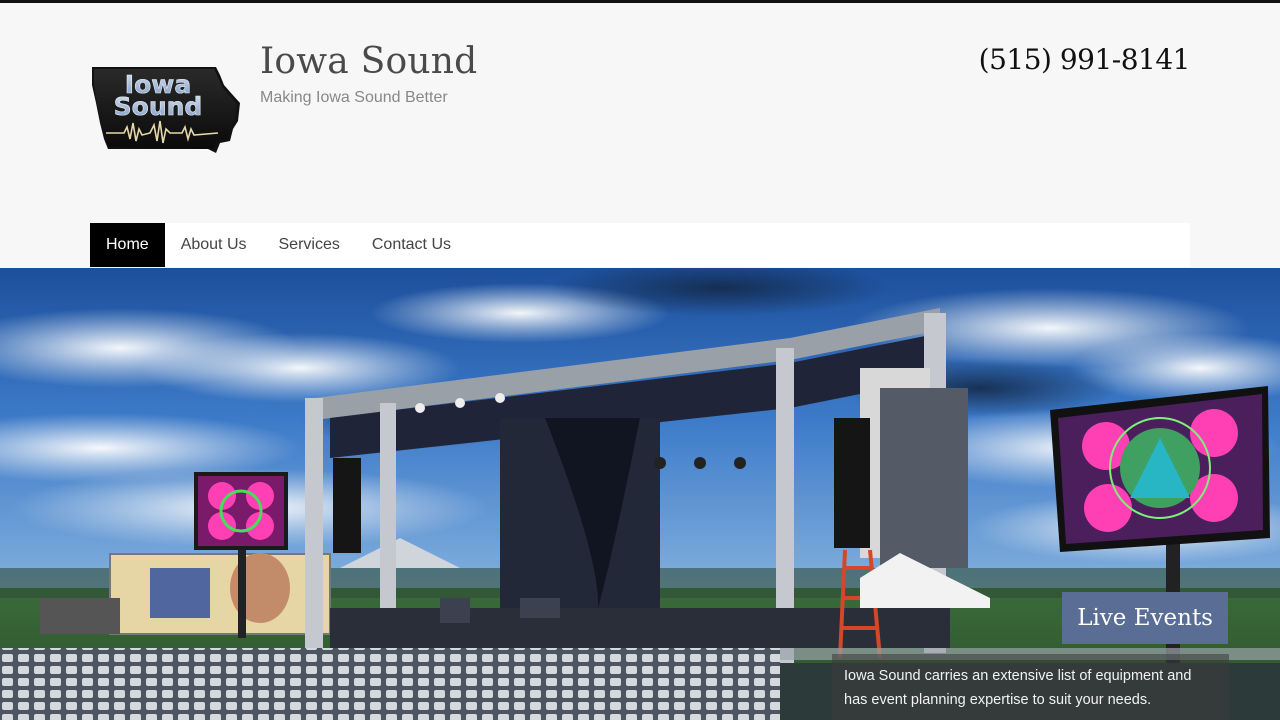 The height and width of the screenshot is (720, 1280). I want to click on phone-number: (515) 991-8141, so click(1085, 59).